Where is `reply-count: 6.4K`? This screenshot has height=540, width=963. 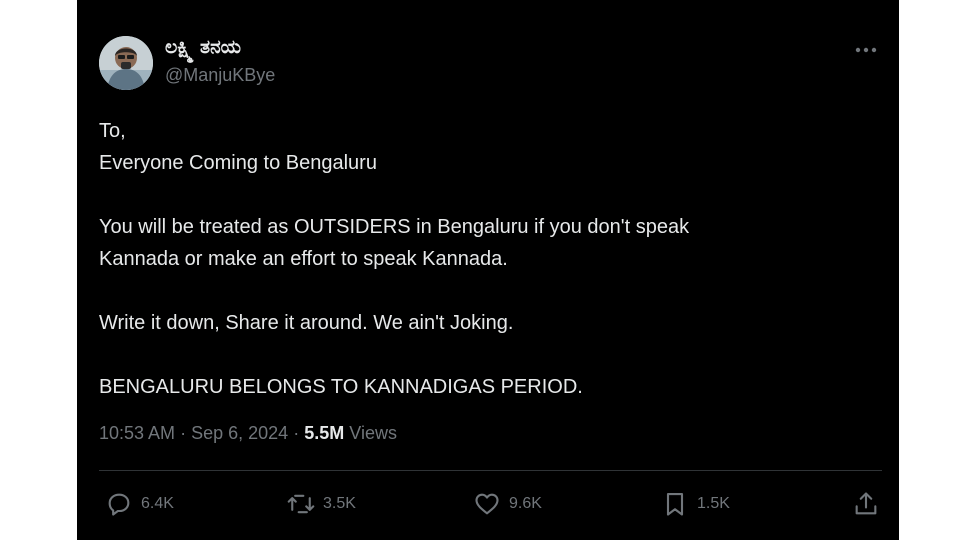
reply-count: 6.4K is located at coordinates (157, 503).